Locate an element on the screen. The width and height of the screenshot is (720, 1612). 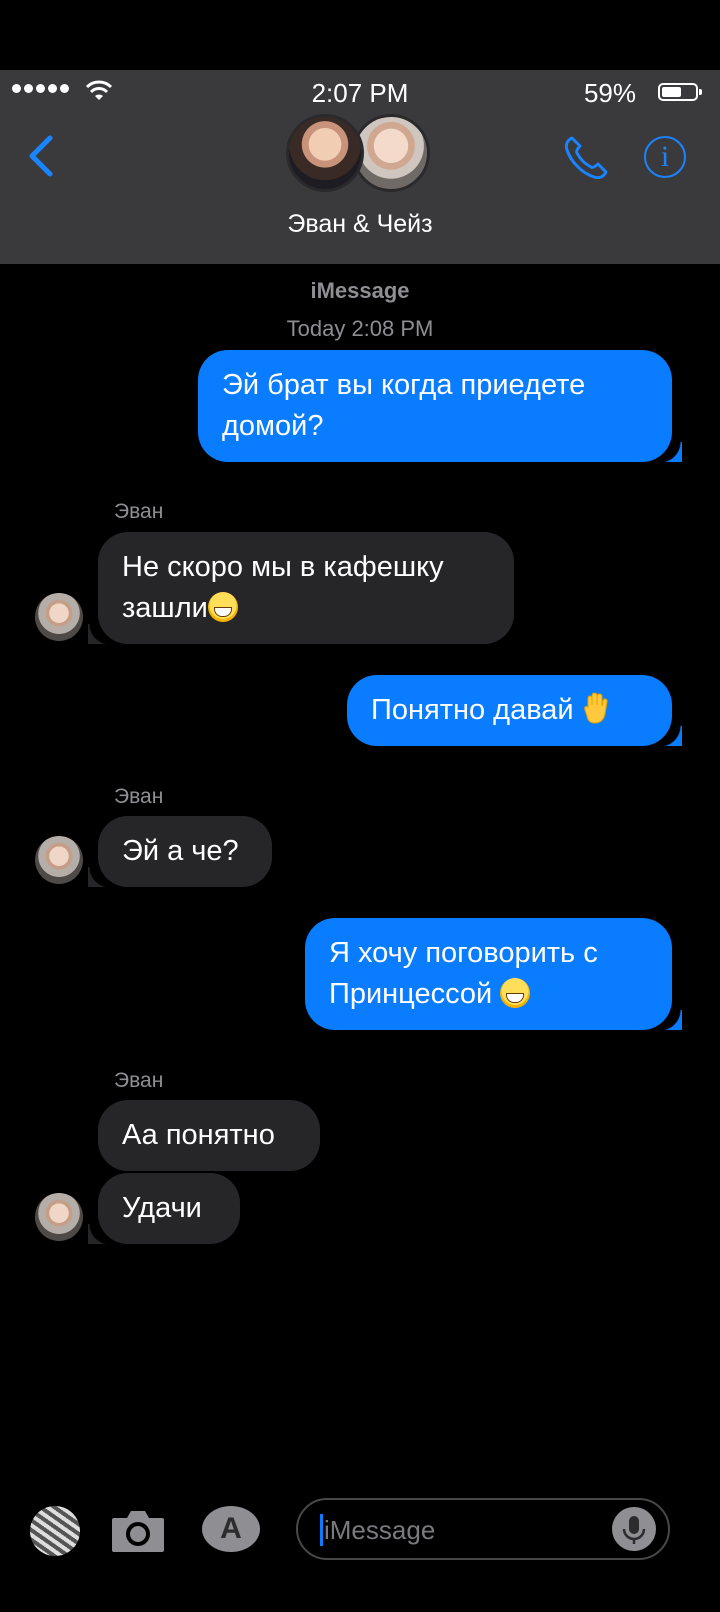
message-bubble-incoming: Аа понятно is located at coordinates (209, 1135).